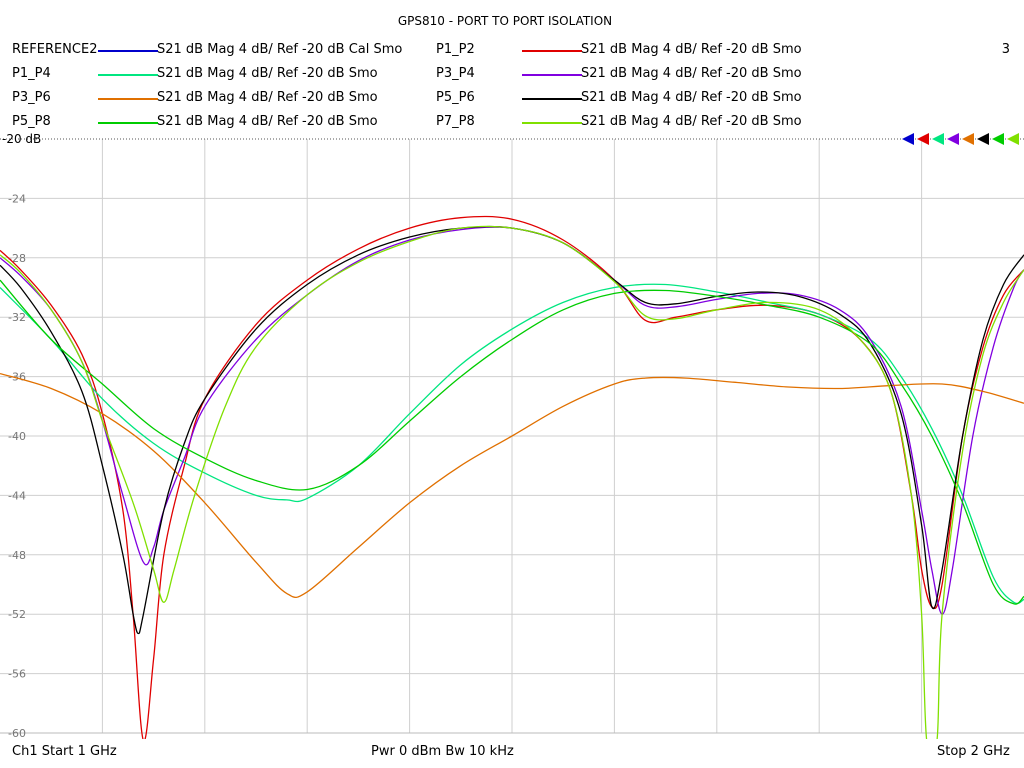 The image size is (1024, 768). What do you see at coordinates (442, 751) in the screenshot?
I see `footer-power-bandwidth: Pwr 0 dBm Bw 10 kHz` at bounding box center [442, 751].